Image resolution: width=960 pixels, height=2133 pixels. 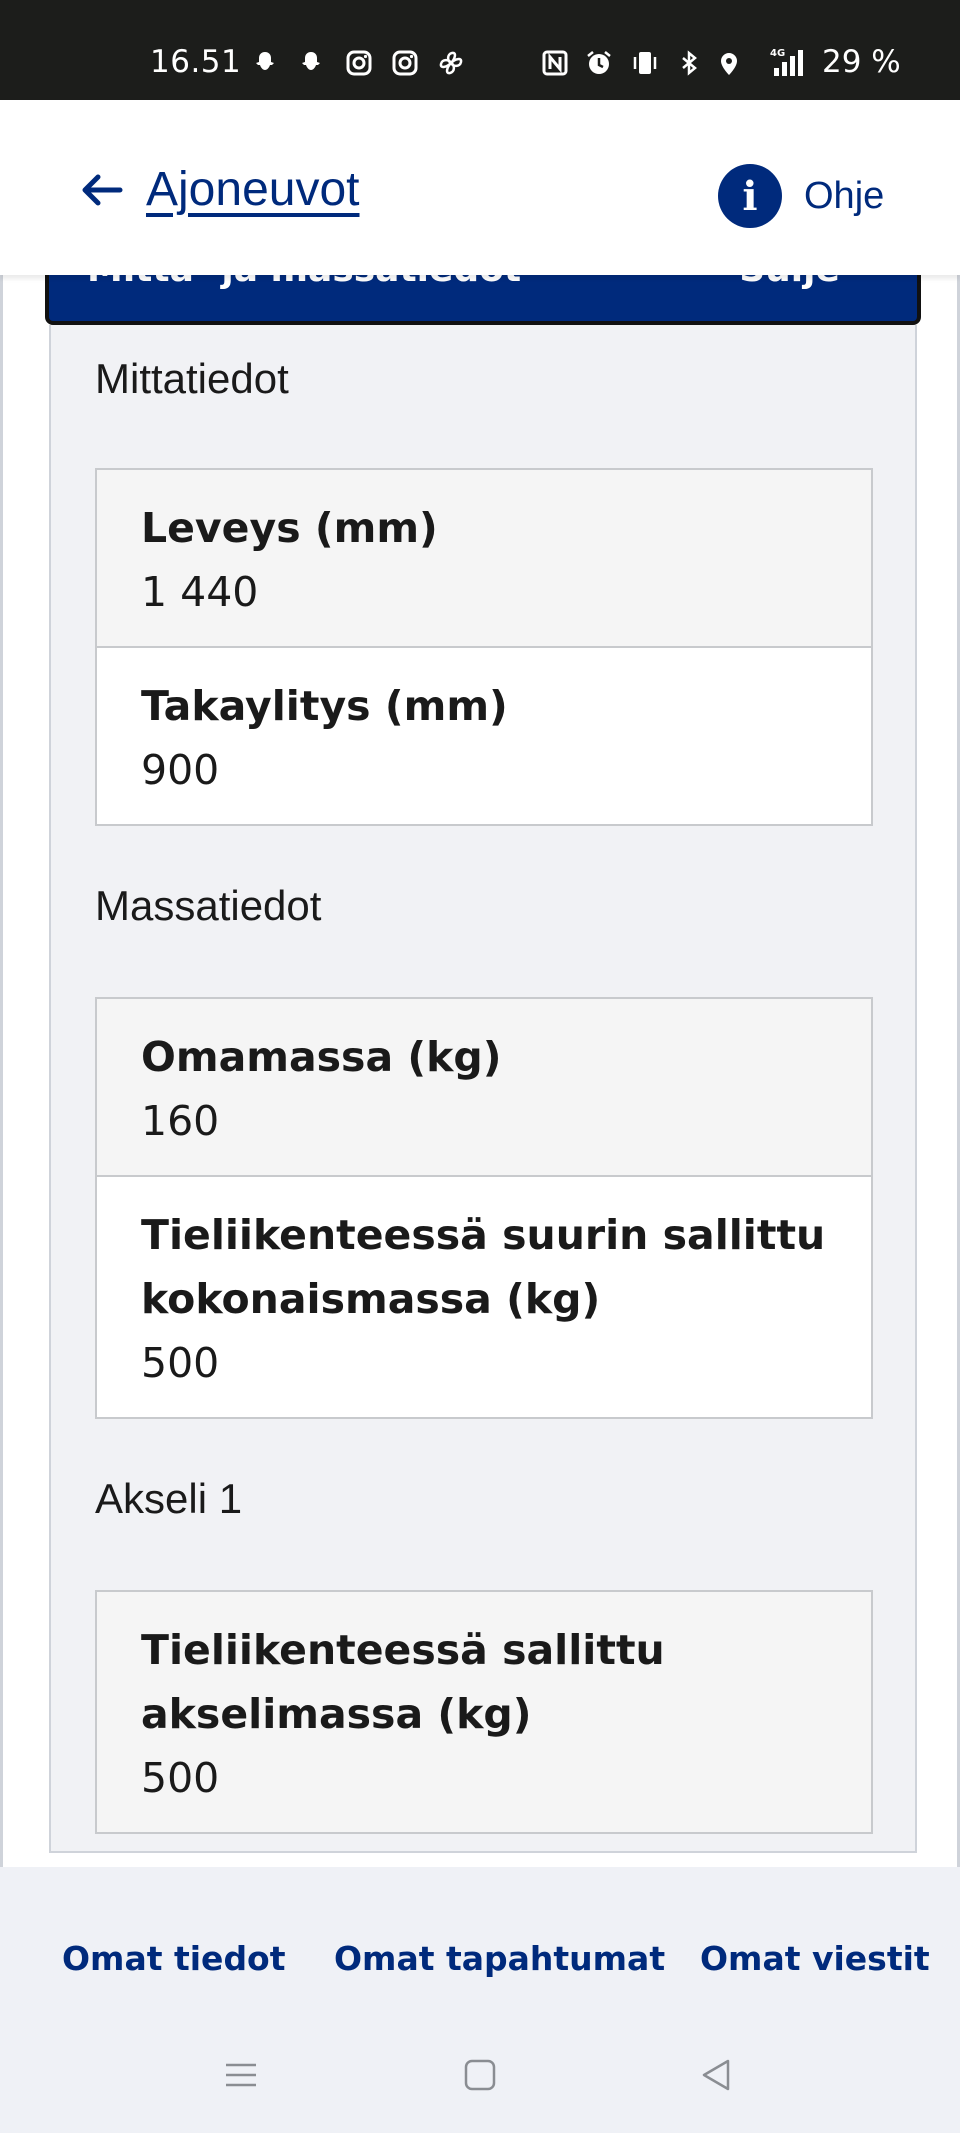 What do you see at coordinates (169, 1498) in the screenshot?
I see `section-title-akseli: Akseli 1` at bounding box center [169, 1498].